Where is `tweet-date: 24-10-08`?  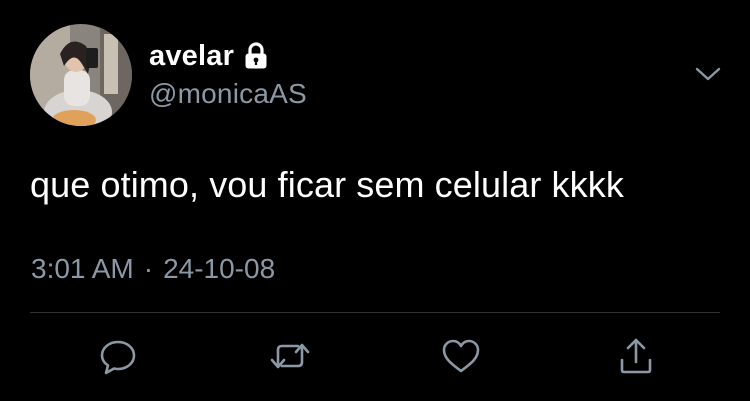 tweet-date: 24-10-08 is located at coordinates (219, 268).